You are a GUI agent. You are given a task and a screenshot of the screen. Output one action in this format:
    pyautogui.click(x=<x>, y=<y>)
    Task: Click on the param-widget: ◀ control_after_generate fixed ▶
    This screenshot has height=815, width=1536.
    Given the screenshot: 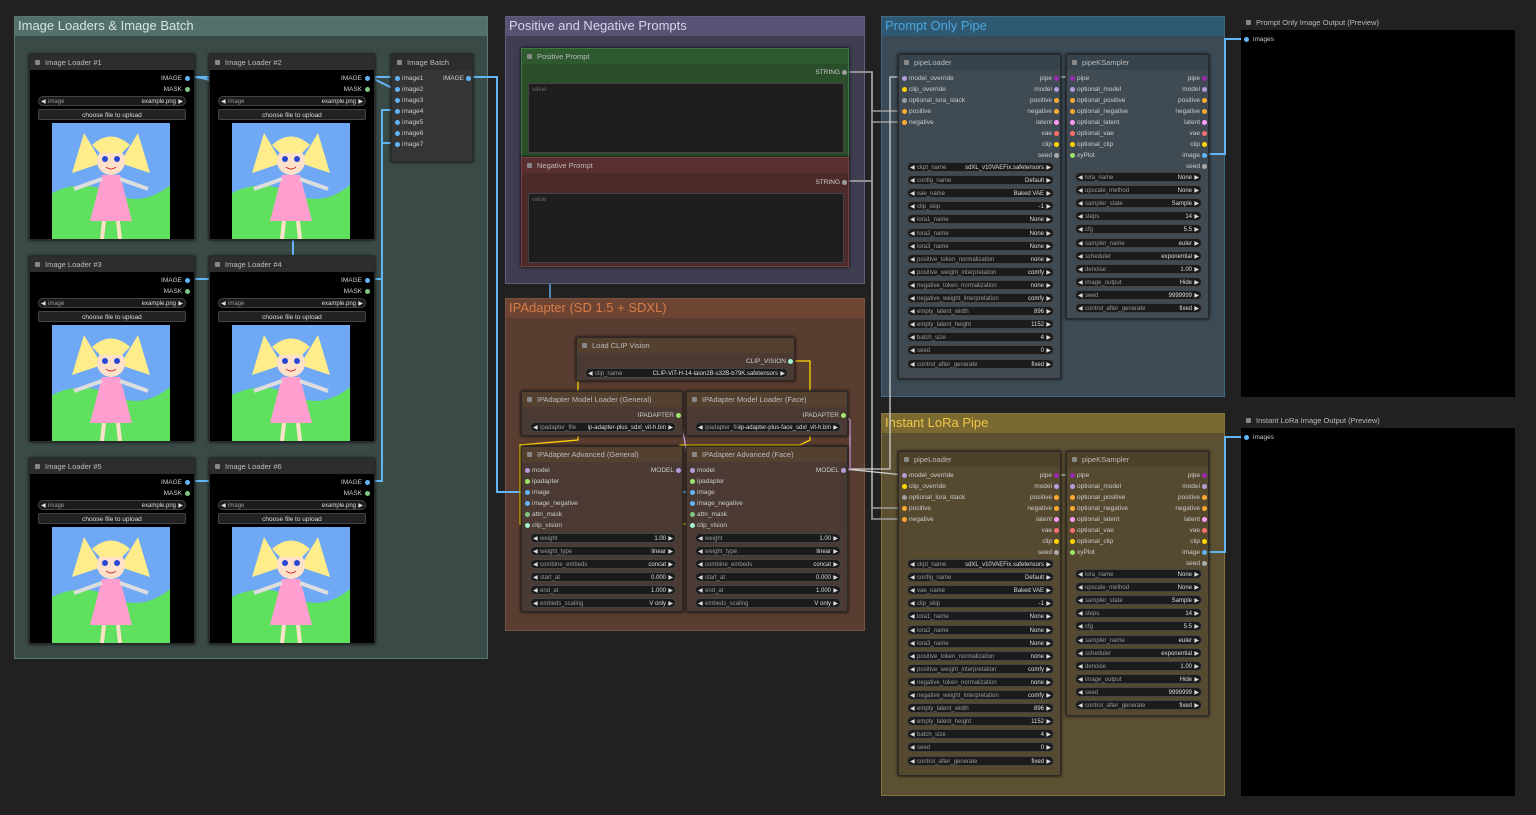 What is the action you would take?
    pyautogui.click(x=1138, y=705)
    